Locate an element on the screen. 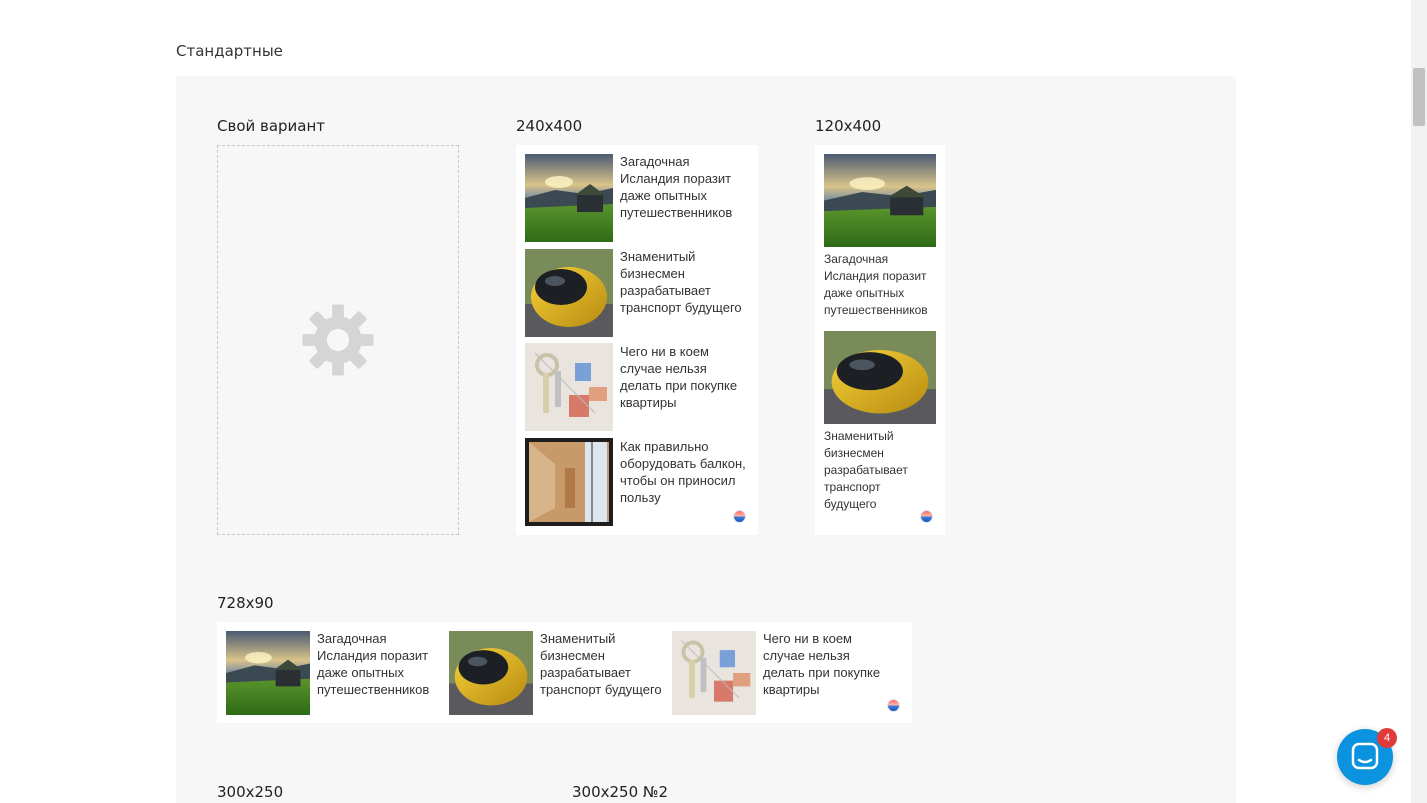 This screenshot has width=1427, height=803. chat-badge: 4 is located at coordinates (1387, 738).